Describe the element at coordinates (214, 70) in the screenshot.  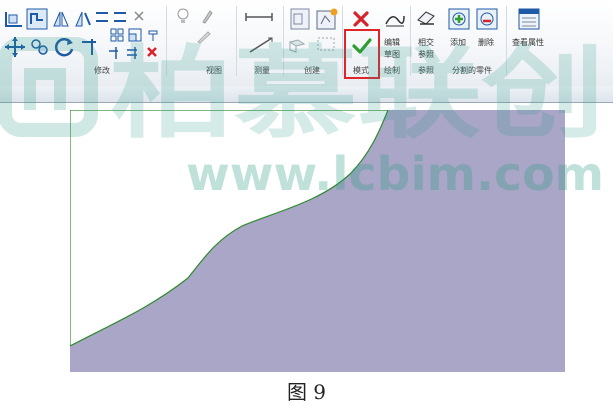
I see `panel-title-view: 视图` at that location.